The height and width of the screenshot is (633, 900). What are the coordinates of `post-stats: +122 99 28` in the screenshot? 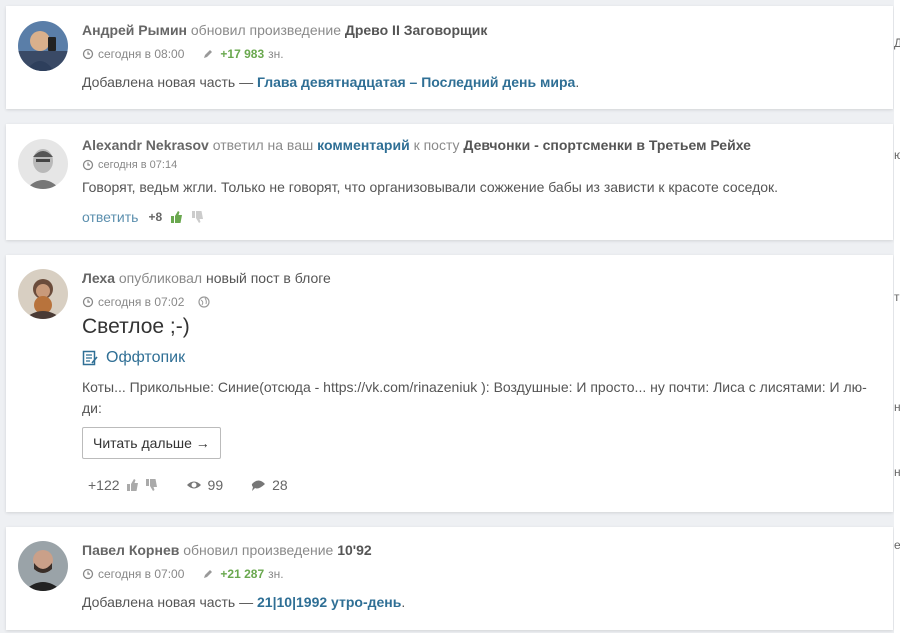 It's located at (479, 485).